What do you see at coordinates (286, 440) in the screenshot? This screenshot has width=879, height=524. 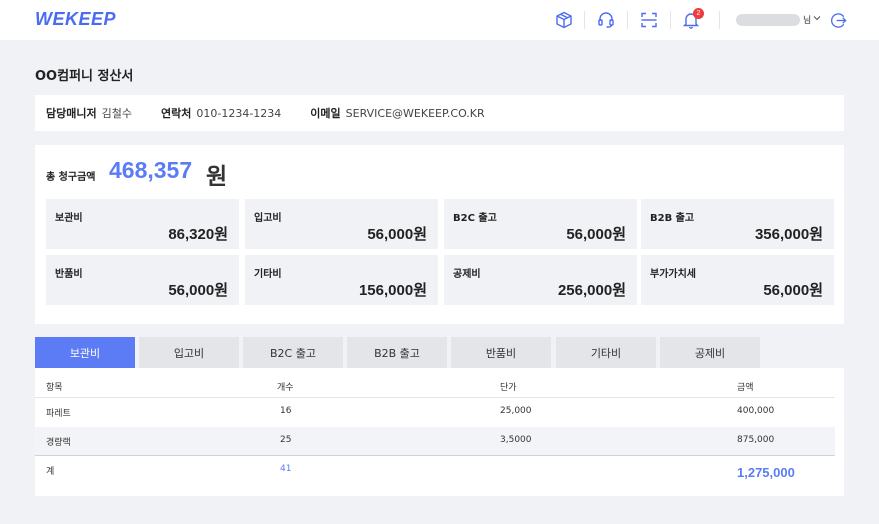 I see `table-cell: 25` at bounding box center [286, 440].